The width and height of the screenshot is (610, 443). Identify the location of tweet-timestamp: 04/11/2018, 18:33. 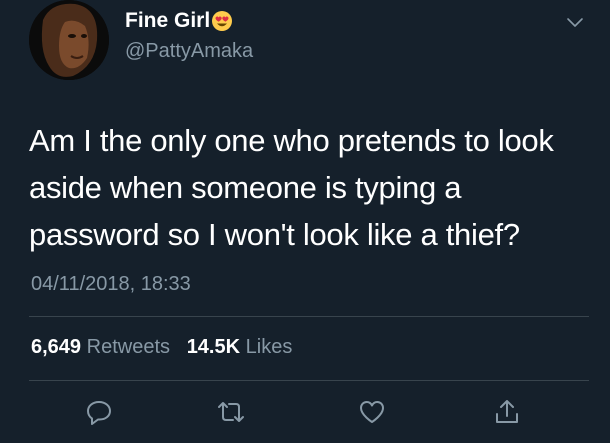
(111, 284).